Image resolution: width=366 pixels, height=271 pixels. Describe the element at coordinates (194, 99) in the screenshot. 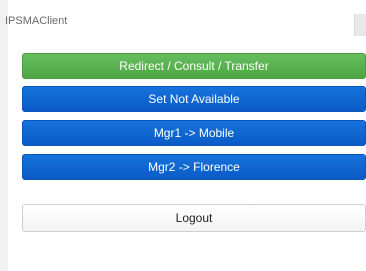

I see `set-not-available-button: Set Not Available` at that location.